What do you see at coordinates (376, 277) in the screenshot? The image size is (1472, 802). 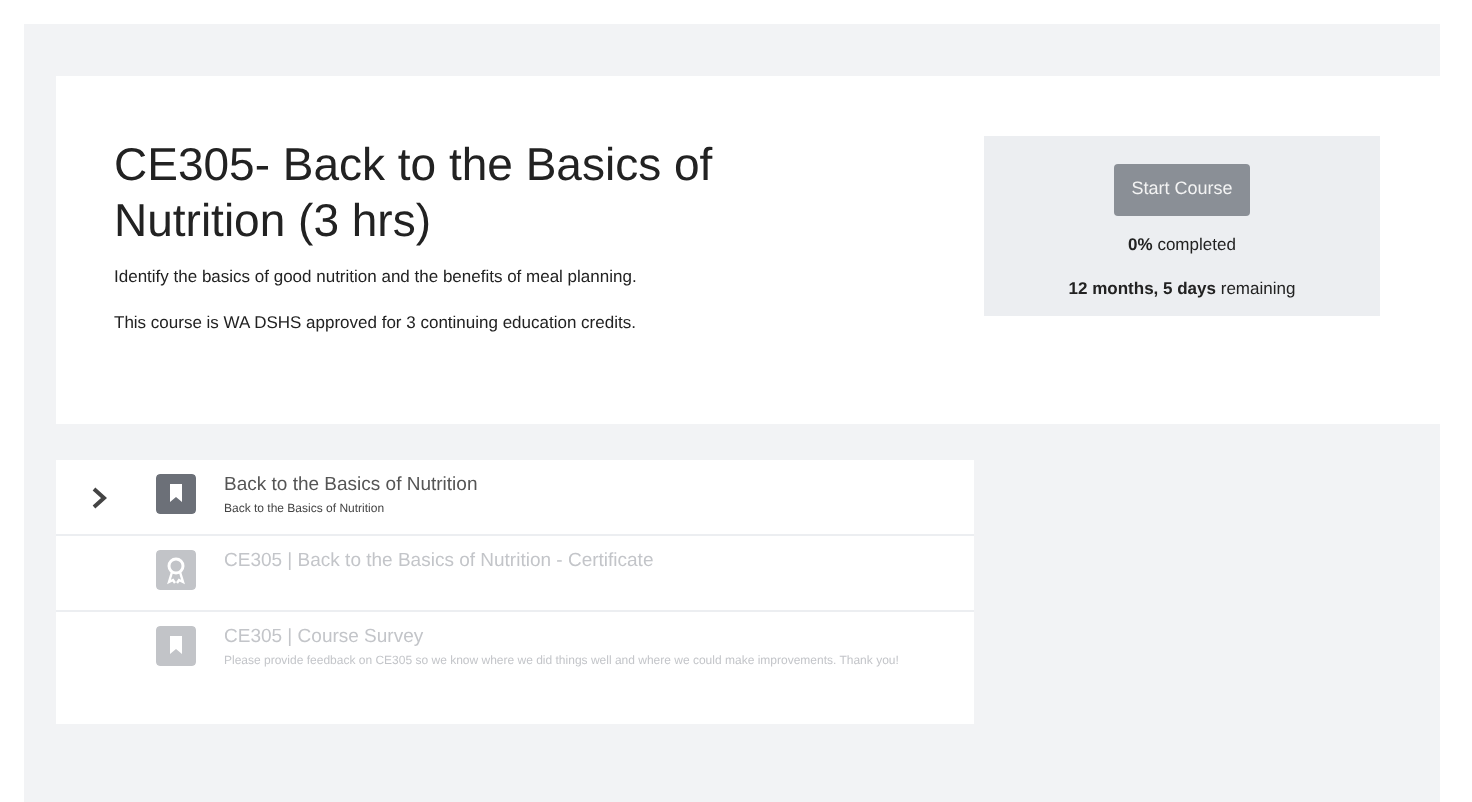 I see `course-description: Identify the basics of good nutrition and the benefits of meal planning.` at bounding box center [376, 277].